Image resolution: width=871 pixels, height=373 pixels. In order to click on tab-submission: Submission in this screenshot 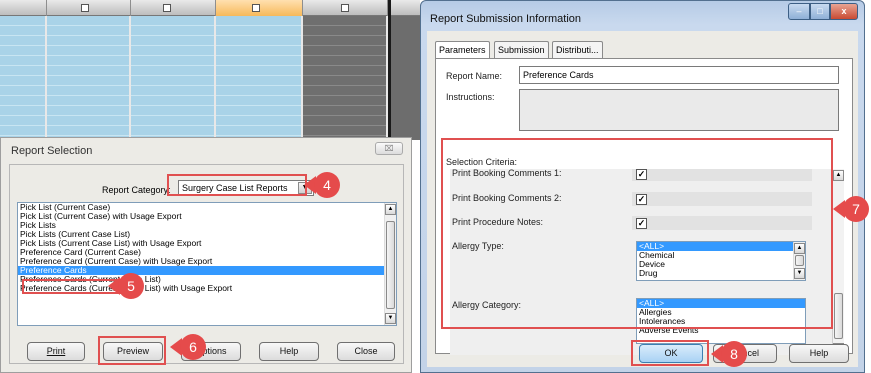, I will do `click(521, 49)`.